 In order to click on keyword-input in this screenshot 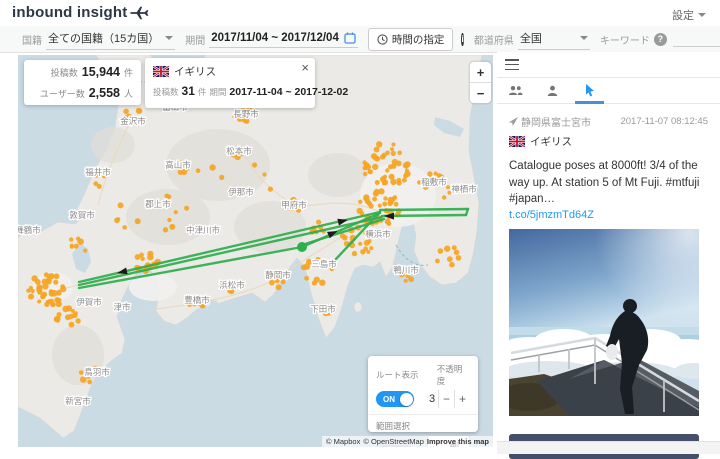, I will do `click(696, 39)`.